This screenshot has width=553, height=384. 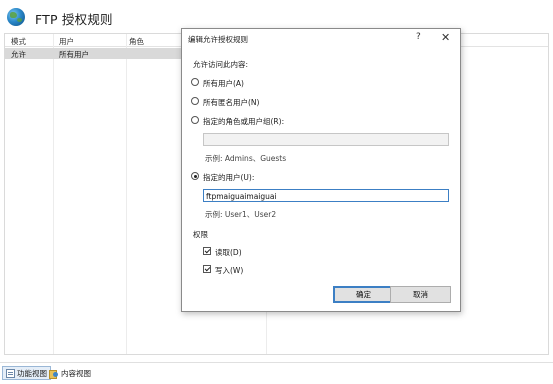 I want to click on radio-all-users-label: 所有用户(A), so click(x=223, y=83).